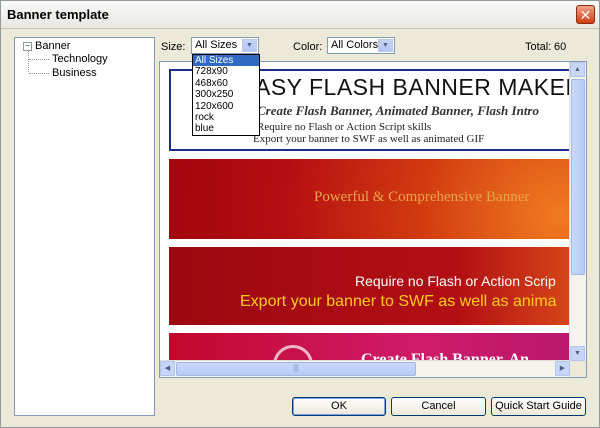 The height and width of the screenshot is (428, 600). Describe the element at coordinates (585, 14) in the screenshot. I see `close-icon: ✕` at that location.